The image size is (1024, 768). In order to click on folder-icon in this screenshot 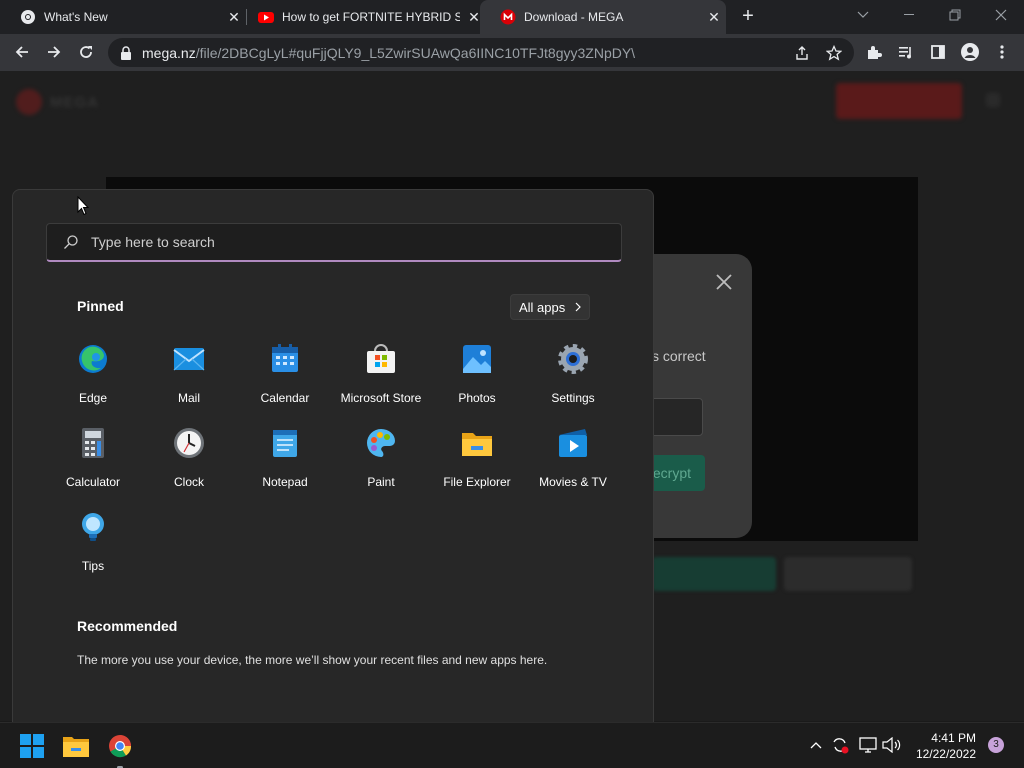, I will do `click(76, 747)`.